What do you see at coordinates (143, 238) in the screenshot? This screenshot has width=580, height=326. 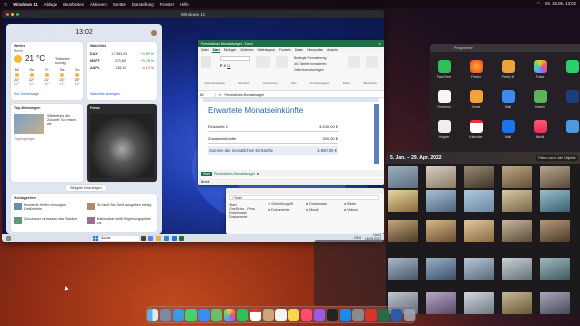 I see `task-view-icon` at bounding box center [143, 238].